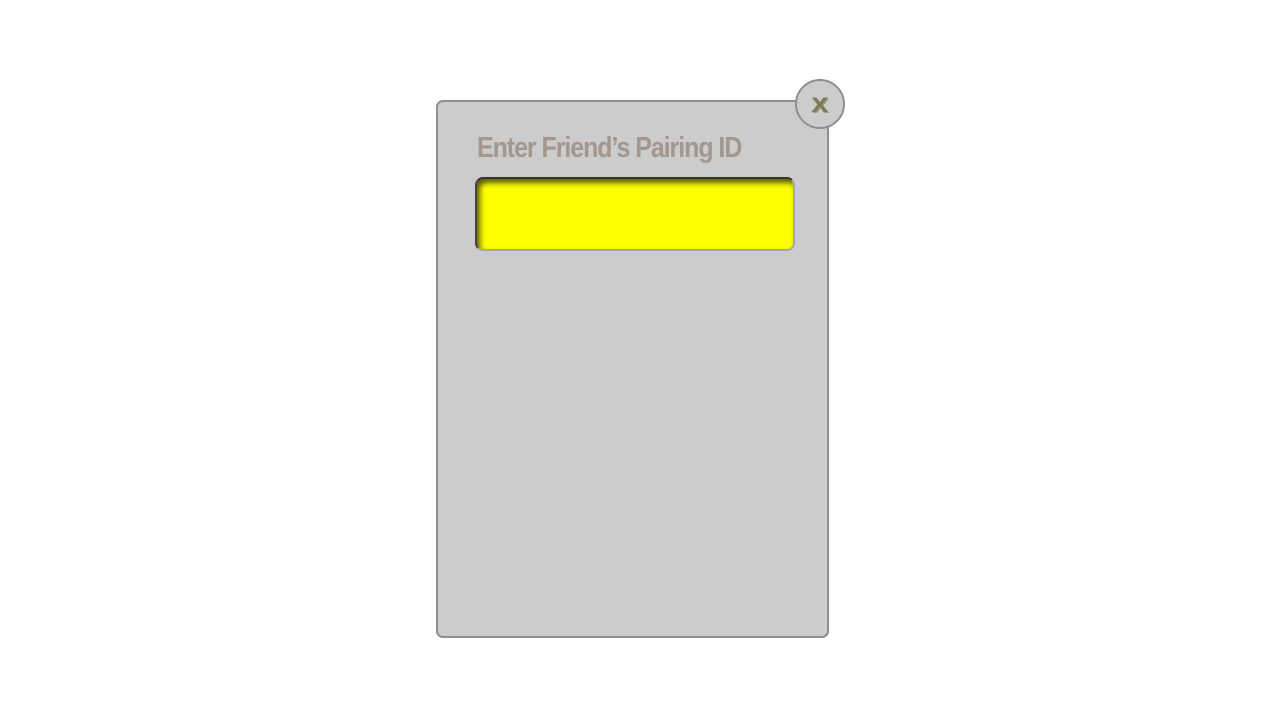 The width and height of the screenshot is (1280, 720). I want to click on pairing-id-input, so click(635, 214).